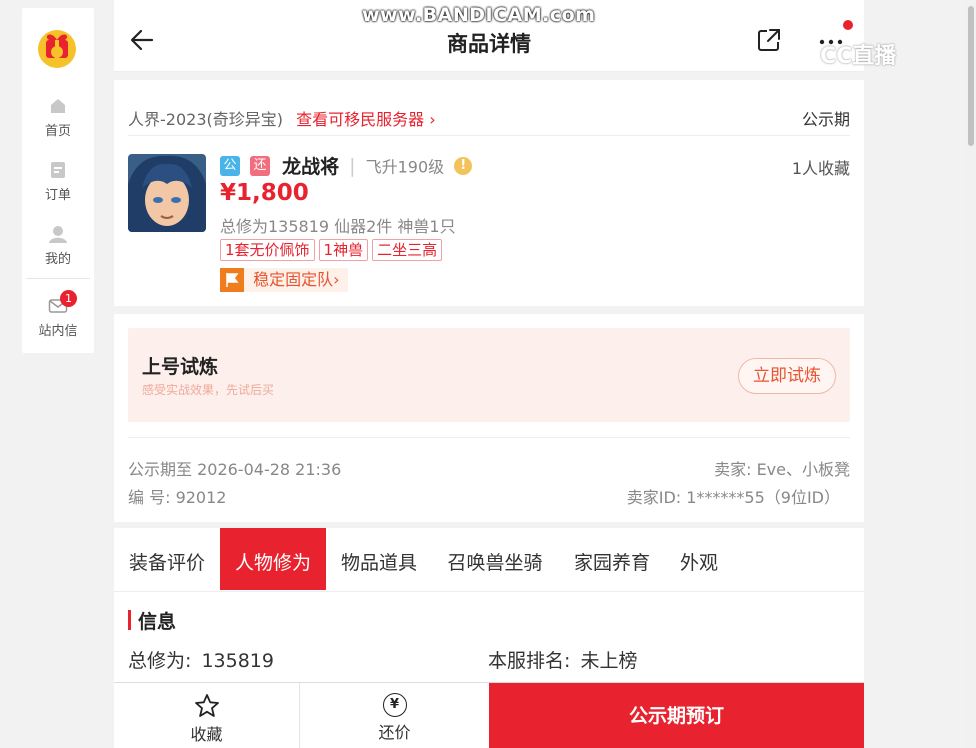  What do you see at coordinates (612, 559) in the screenshot?
I see `tab-home: 家园养育` at bounding box center [612, 559].